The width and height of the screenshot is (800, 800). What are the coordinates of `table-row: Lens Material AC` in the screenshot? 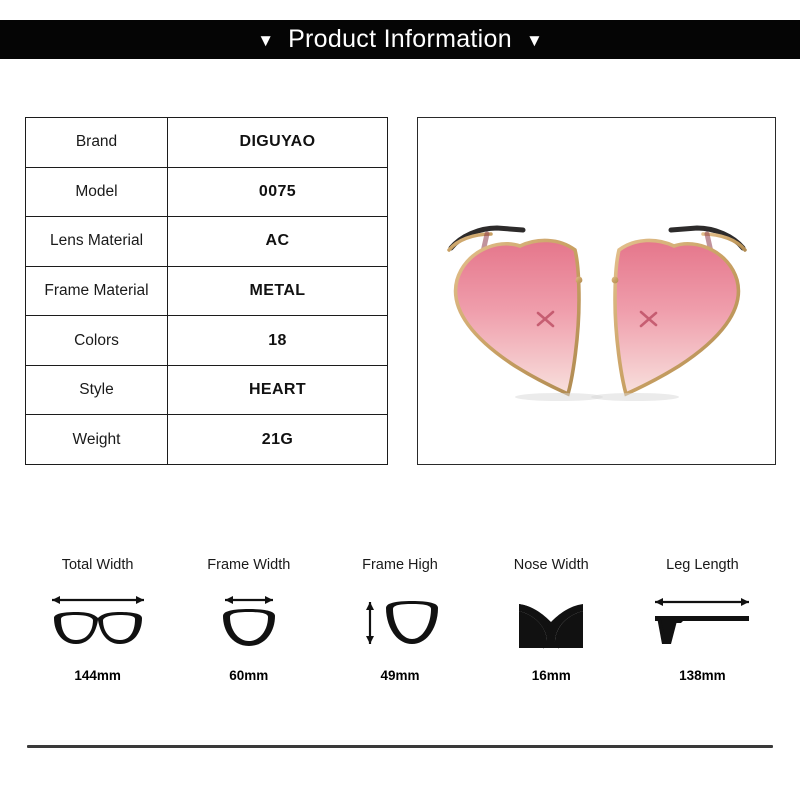 It's located at (206, 242).